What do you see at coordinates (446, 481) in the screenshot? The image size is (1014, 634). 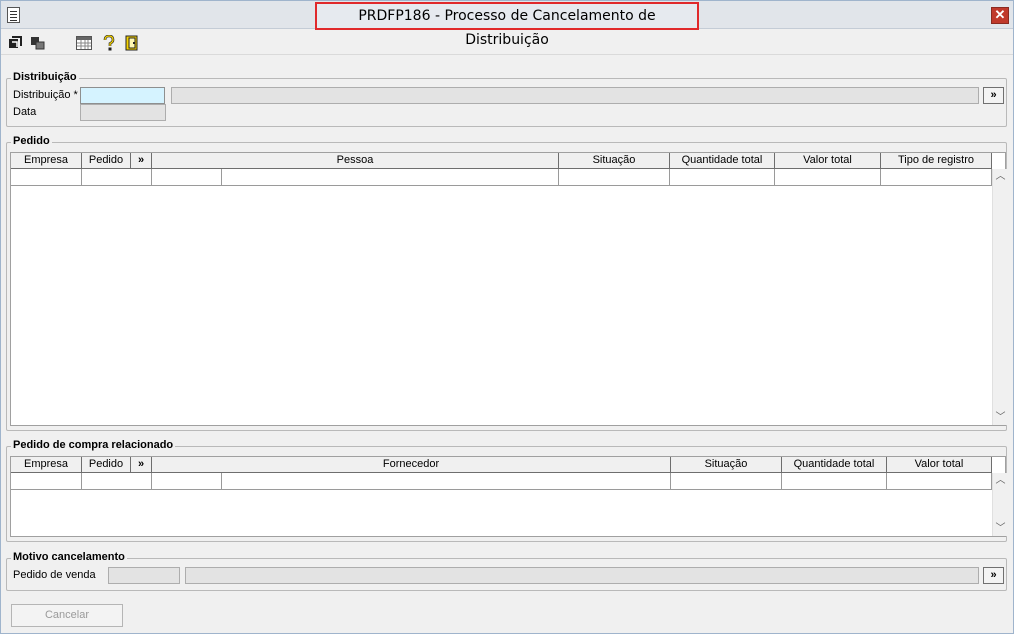 I see `compra-cell-fornecedor-name` at bounding box center [446, 481].